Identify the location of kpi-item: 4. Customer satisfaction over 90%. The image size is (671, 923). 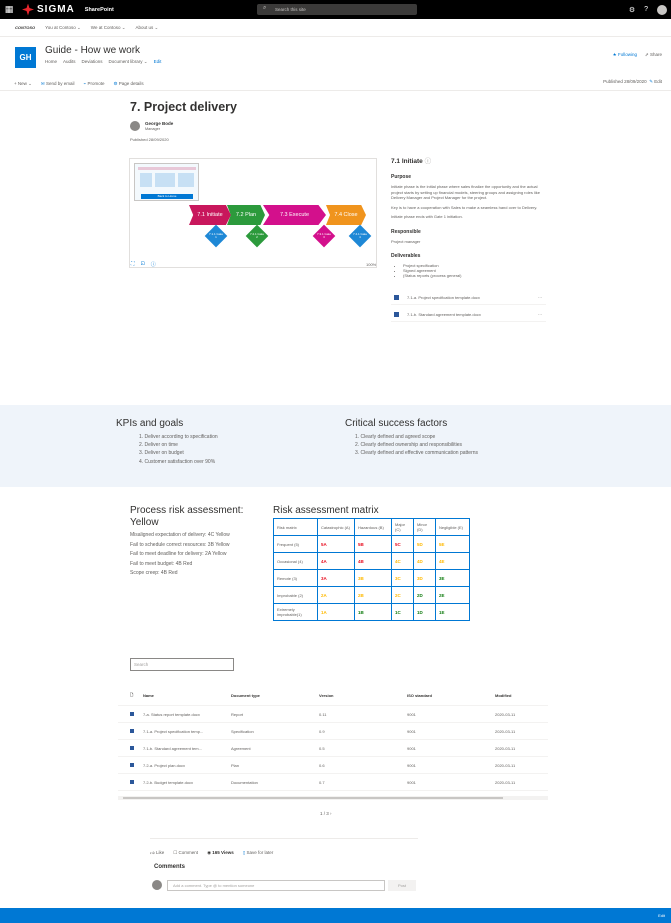
(177, 461).